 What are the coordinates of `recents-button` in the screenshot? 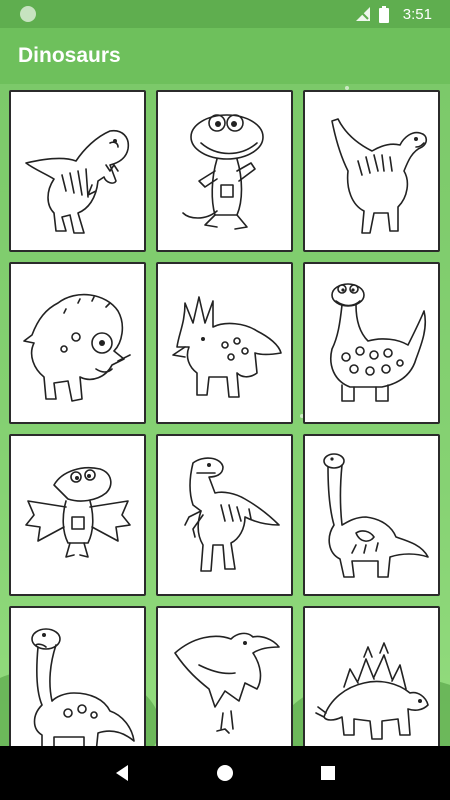 It's located at (328, 773).